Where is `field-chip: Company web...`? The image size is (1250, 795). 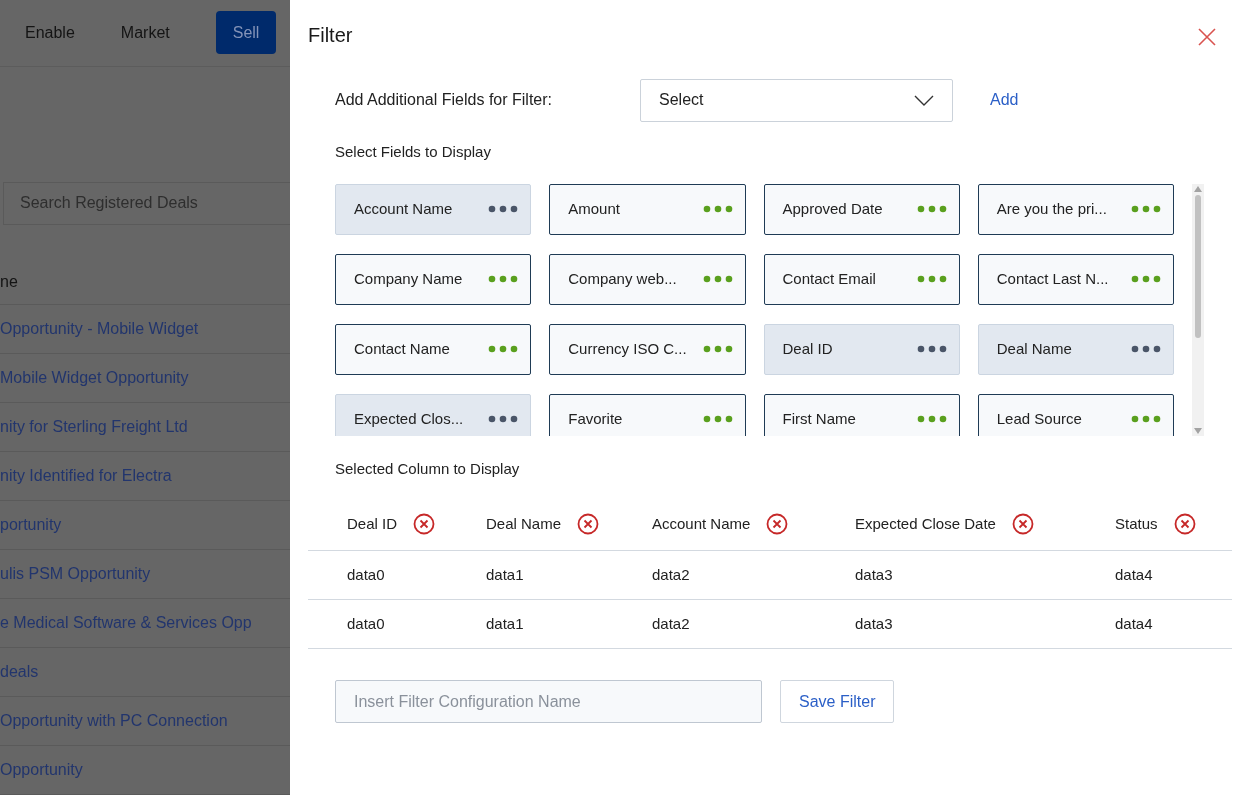 field-chip: Company web... is located at coordinates (647, 279).